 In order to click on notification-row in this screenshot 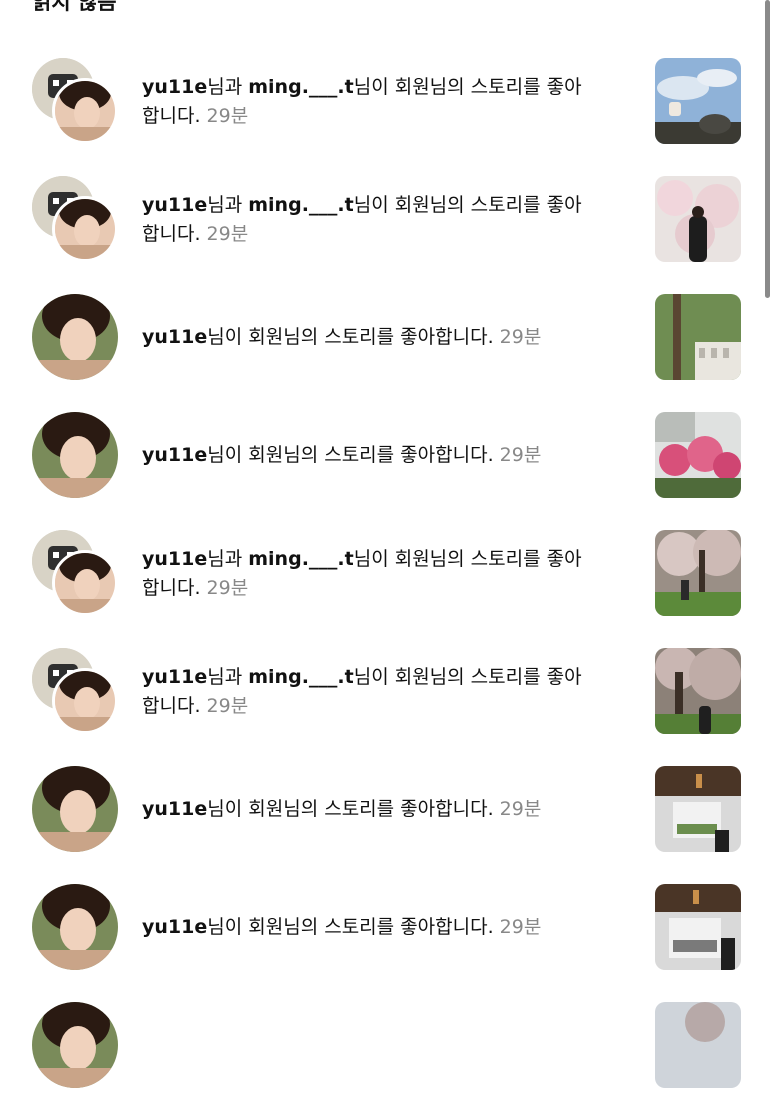, I will do `click(386, 1054)`.